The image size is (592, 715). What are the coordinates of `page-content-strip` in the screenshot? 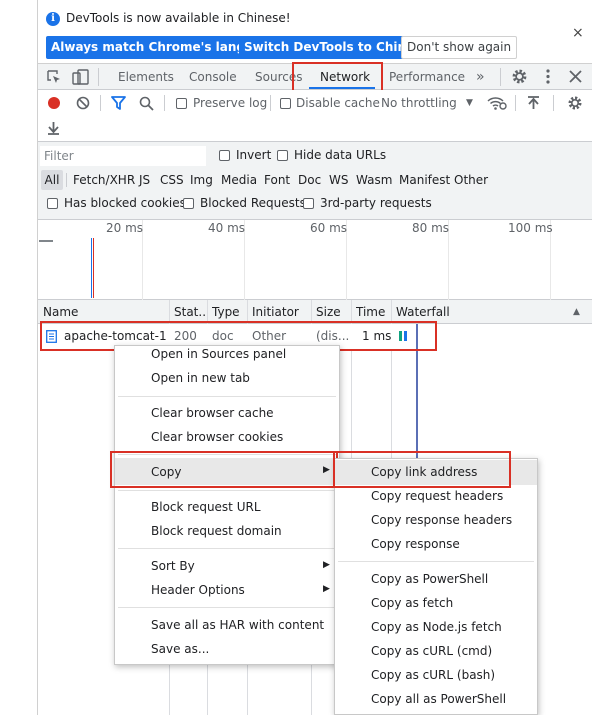 It's located at (19, 357).